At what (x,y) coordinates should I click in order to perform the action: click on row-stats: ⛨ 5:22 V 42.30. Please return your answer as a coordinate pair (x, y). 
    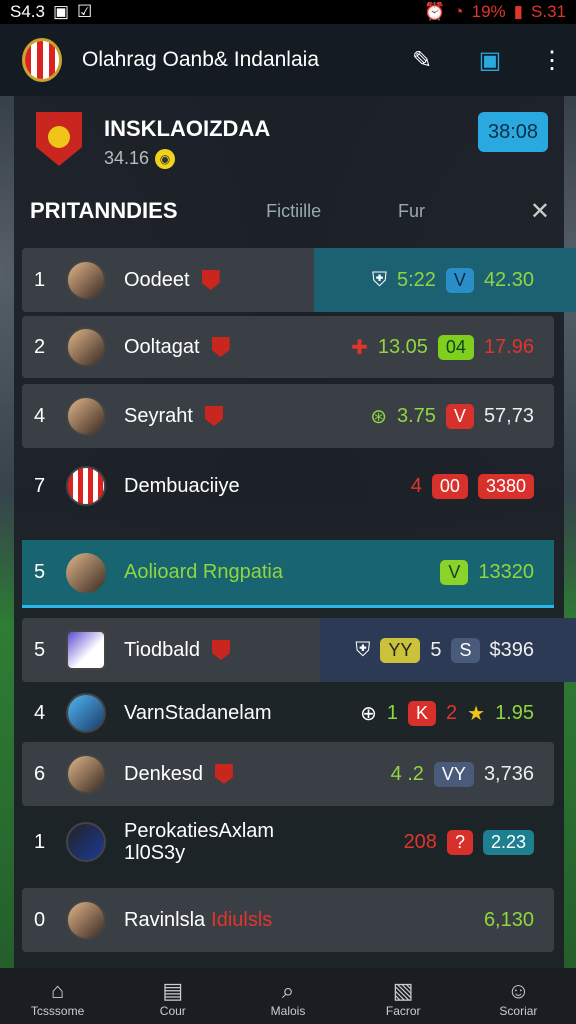
    Looking at the image, I should click on (452, 280).